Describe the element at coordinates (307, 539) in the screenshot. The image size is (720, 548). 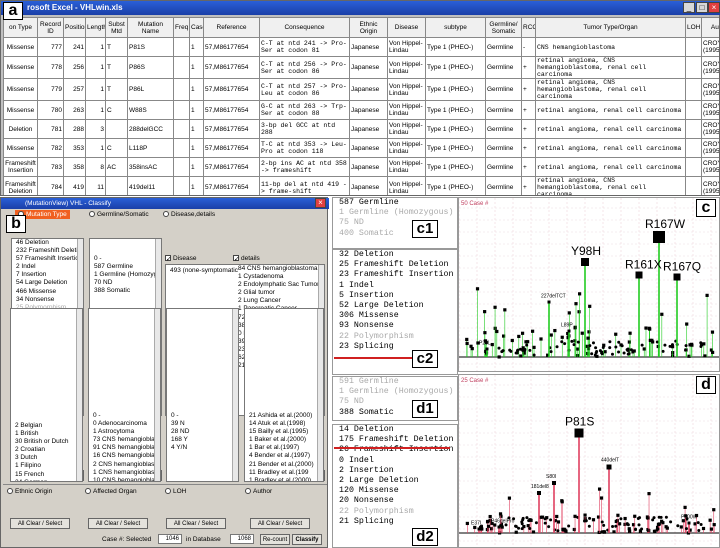
I see `classify-button: Classify` at that location.